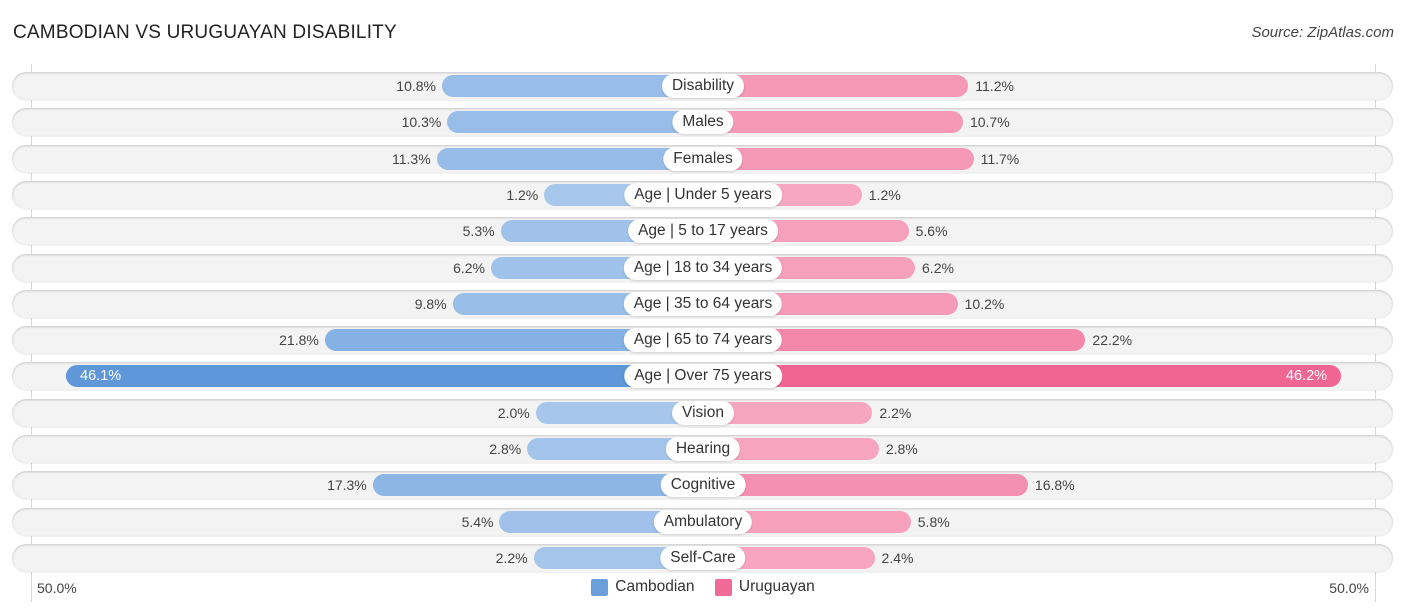 This screenshot has width=1406, height=612. What do you see at coordinates (931, 231) in the screenshot?
I see `value-label-uruguayan: 5.6%` at bounding box center [931, 231].